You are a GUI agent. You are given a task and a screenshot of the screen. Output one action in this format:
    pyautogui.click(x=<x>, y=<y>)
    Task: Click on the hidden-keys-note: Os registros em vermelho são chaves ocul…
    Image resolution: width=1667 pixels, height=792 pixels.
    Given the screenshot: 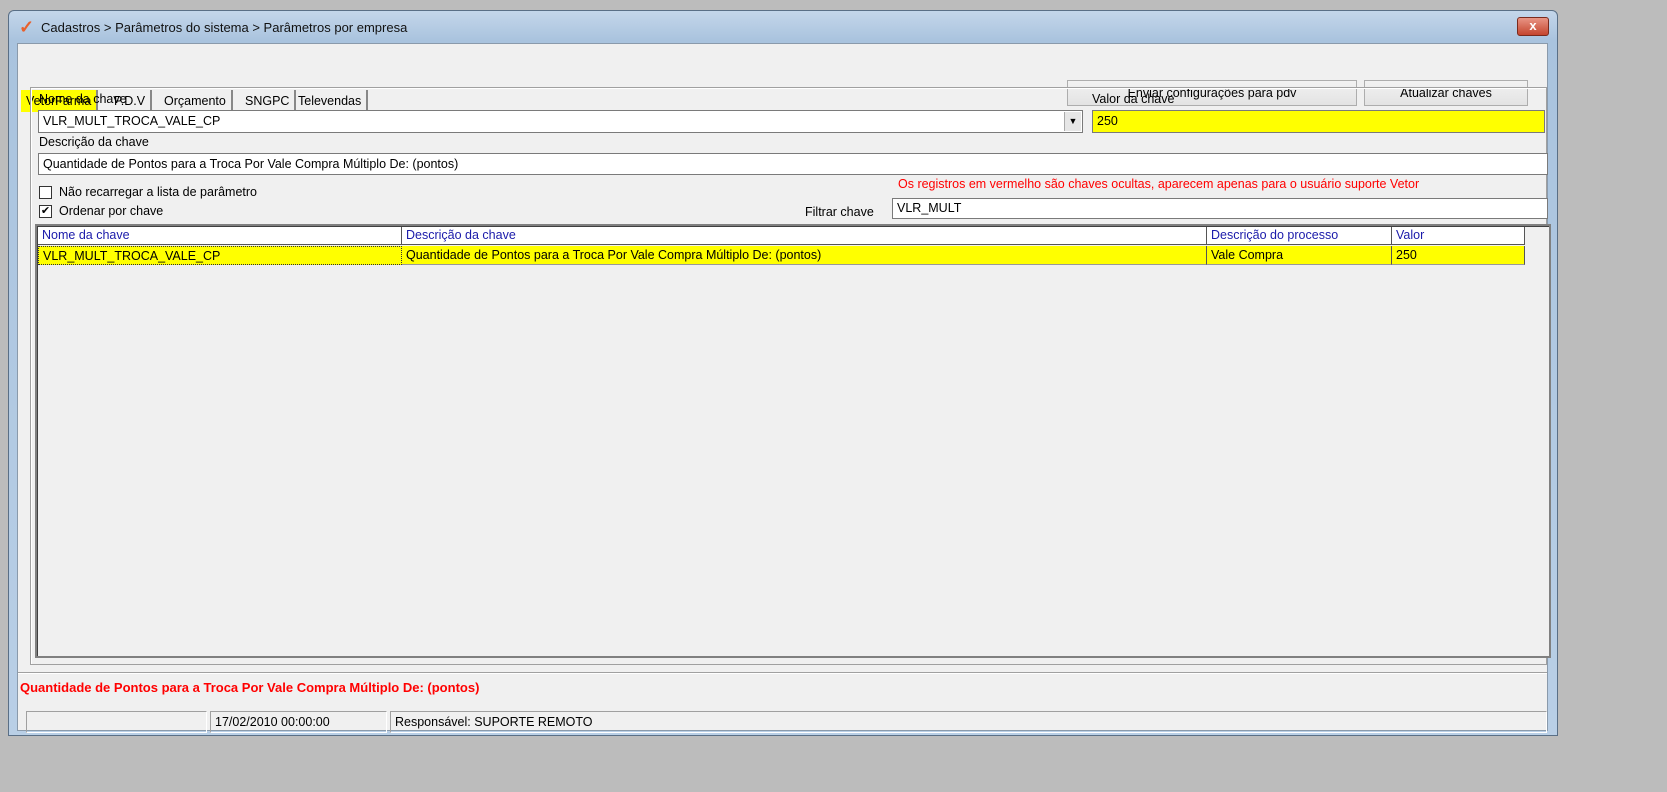 What is the action you would take?
    pyautogui.click(x=1159, y=184)
    